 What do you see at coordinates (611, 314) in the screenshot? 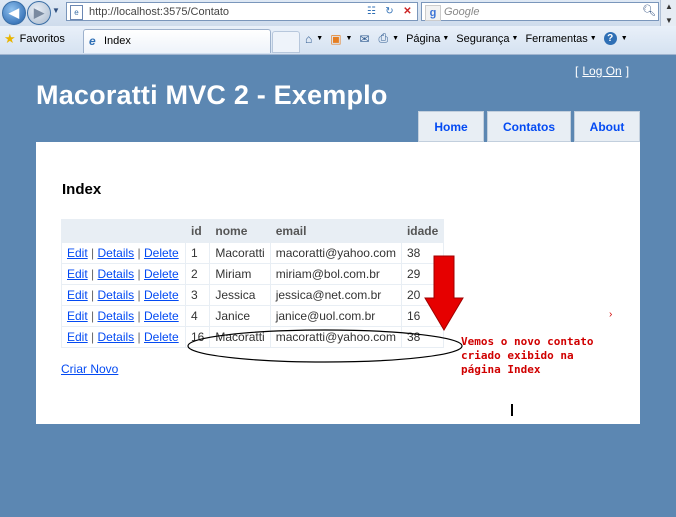
I see `annotation-mark: ›` at bounding box center [611, 314].